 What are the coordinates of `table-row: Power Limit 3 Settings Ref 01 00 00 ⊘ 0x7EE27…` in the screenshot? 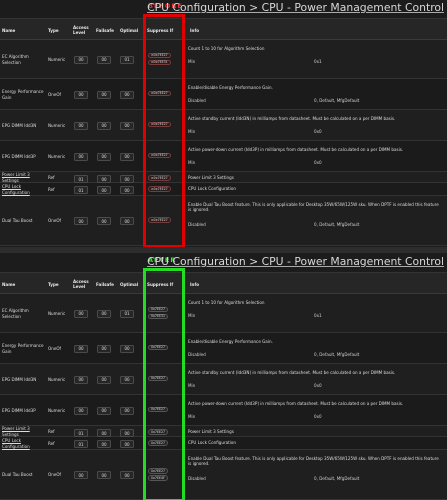 It's located at (223, 177).